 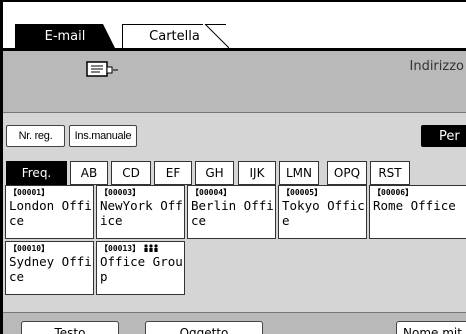 I want to click on tab-folder-edge, so click(x=216, y=36).